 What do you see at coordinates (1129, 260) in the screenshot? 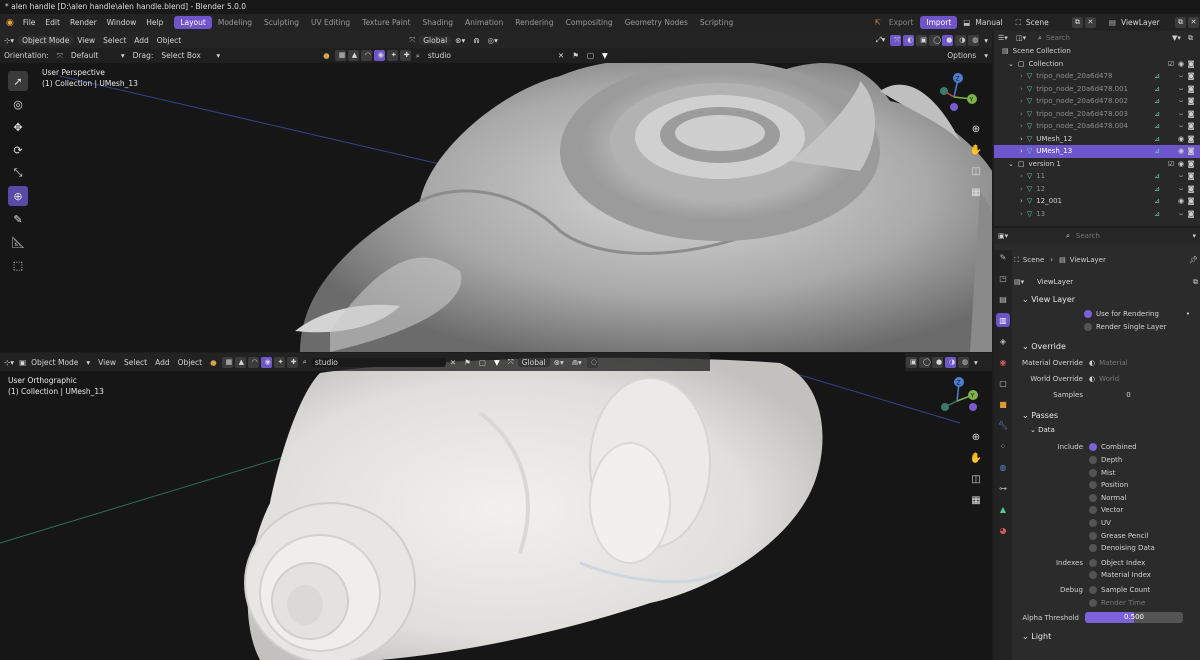
I see `breadcrumb-view-layer: ViewLayer` at bounding box center [1129, 260].